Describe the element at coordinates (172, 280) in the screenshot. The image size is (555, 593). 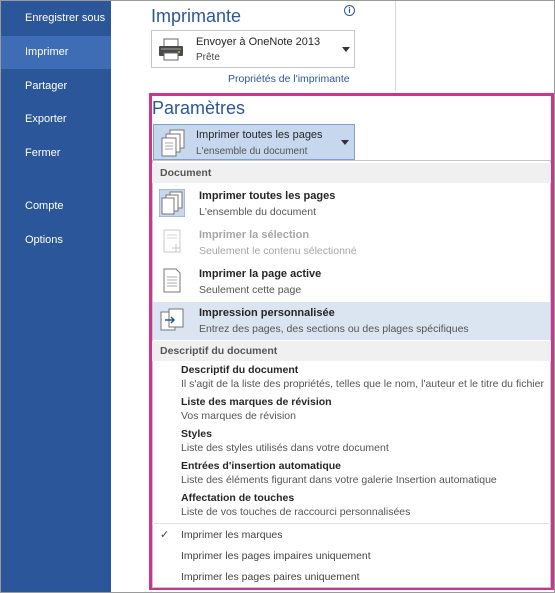
I see `page-icon` at that location.